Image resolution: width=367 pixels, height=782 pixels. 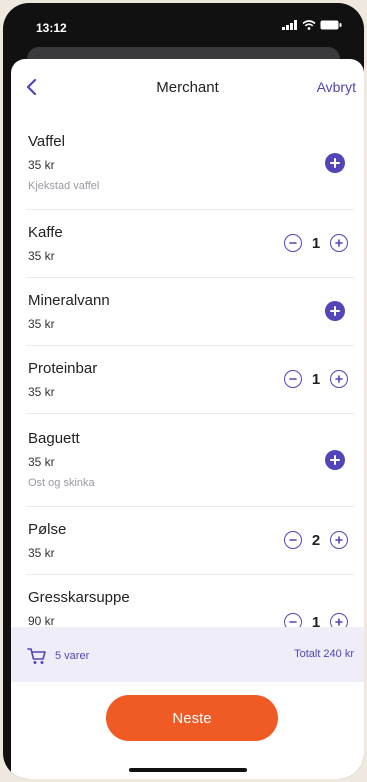 What do you see at coordinates (190, 380) in the screenshot?
I see `list-item: Proteinbar 35 kr 1` at bounding box center [190, 380].